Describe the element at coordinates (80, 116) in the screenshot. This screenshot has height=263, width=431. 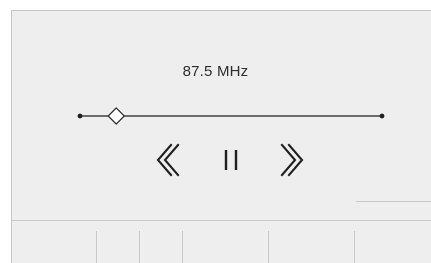
I see `slider-start-dot` at that location.